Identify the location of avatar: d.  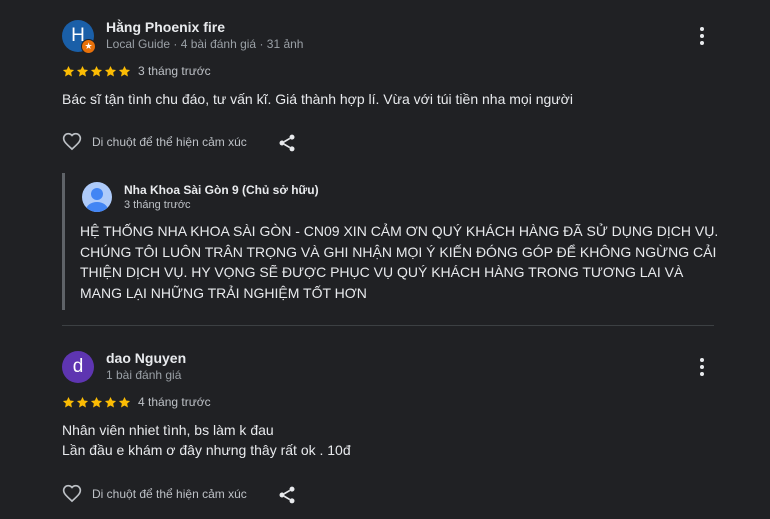
(78, 367).